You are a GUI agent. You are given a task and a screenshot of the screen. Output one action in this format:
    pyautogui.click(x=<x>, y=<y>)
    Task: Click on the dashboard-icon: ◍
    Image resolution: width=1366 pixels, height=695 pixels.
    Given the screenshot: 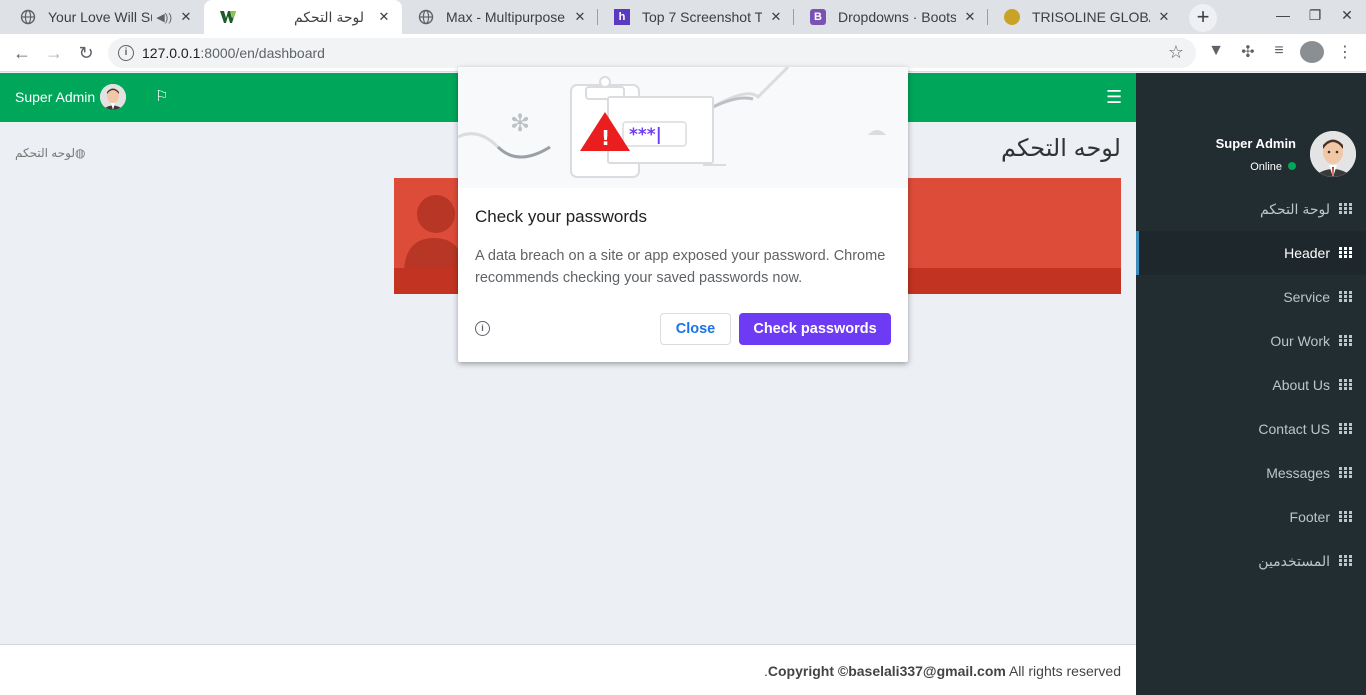 What is the action you would take?
    pyautogui.click(x=80, y=153)
    